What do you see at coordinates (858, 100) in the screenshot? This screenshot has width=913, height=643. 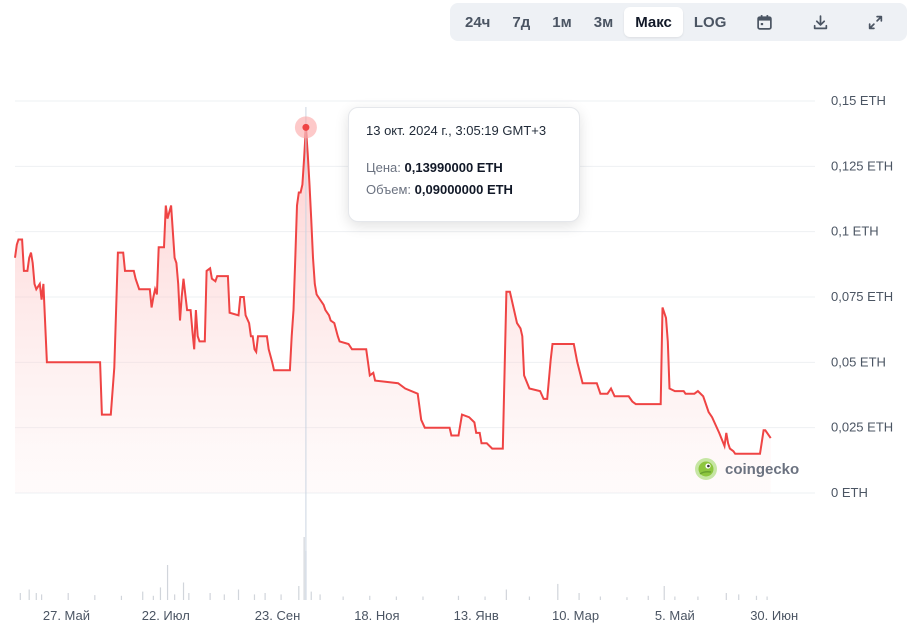 I see `y-tick-label: 0,15 ETH` at bounding box center [858, 100].